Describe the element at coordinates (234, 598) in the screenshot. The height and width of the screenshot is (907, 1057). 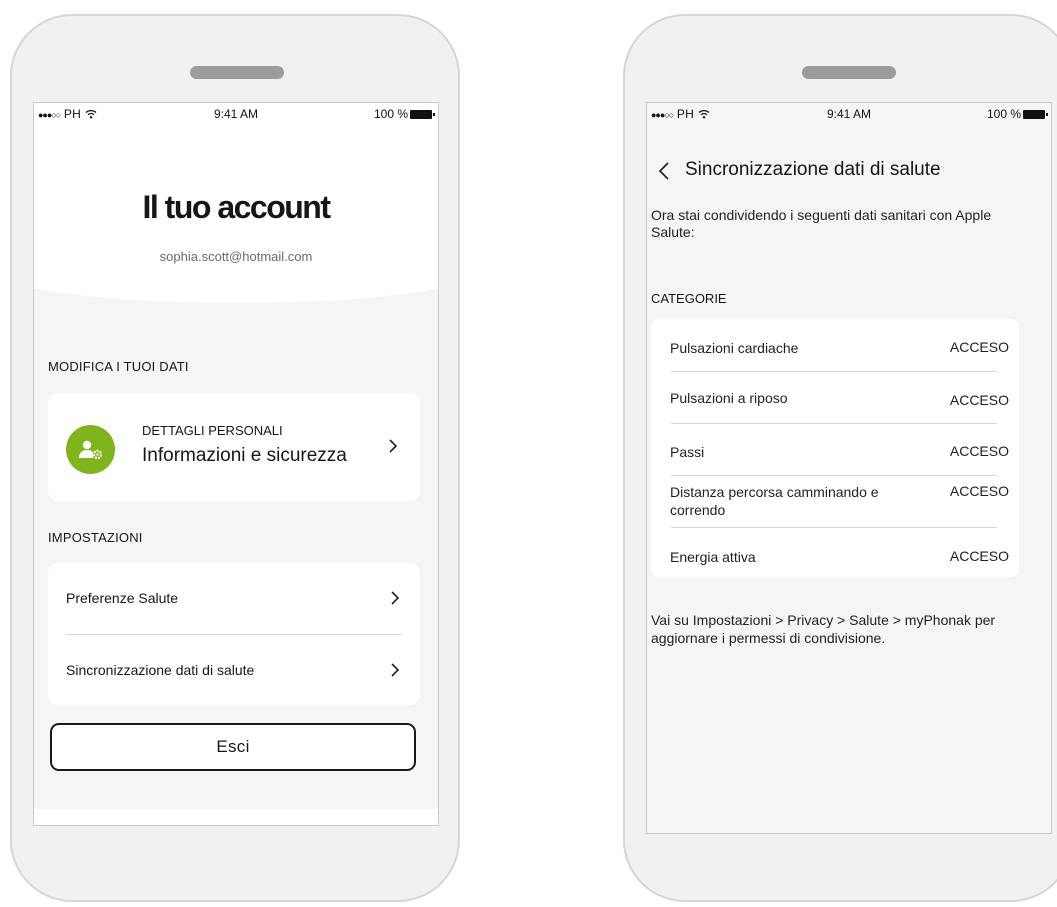
I see `settings-item-health-preferences: Preferenze Salute` at that location.